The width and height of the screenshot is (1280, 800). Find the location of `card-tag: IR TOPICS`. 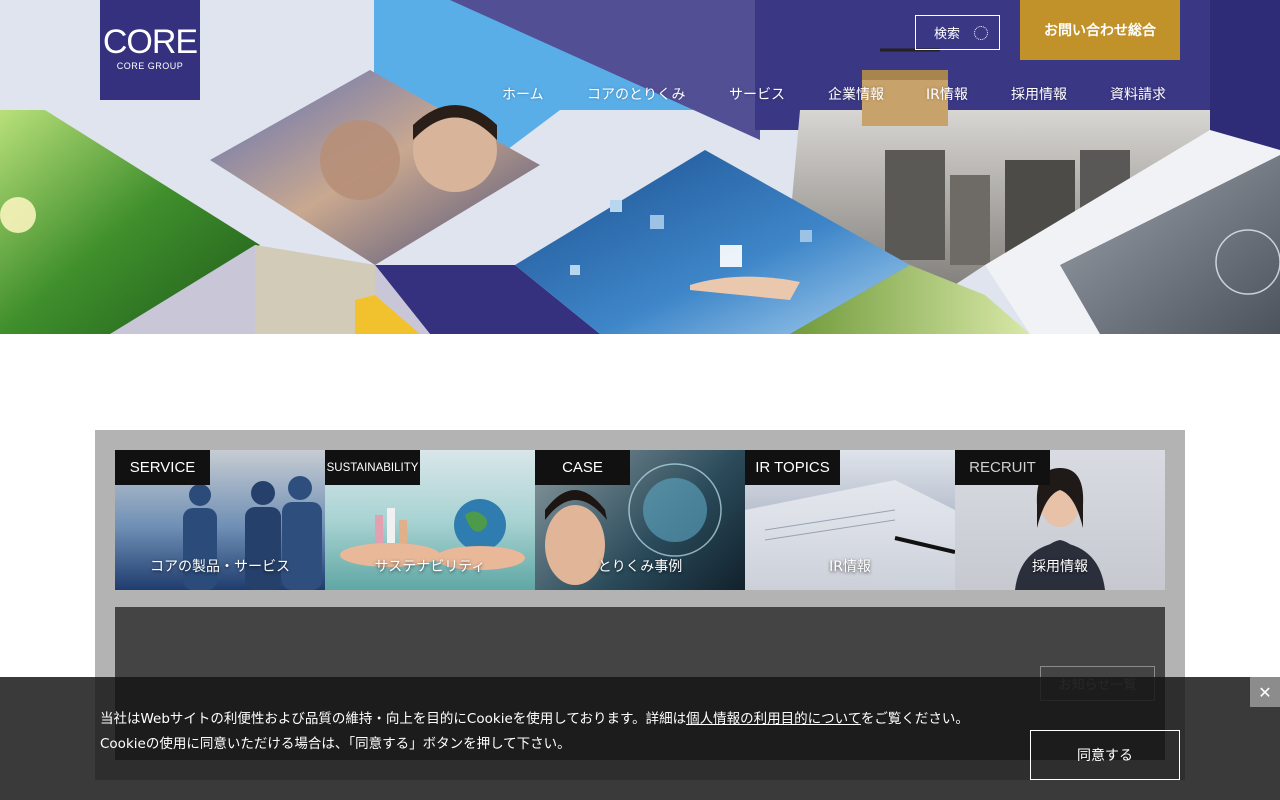

card-tag: IR TOPICS is located at coordinates (792, 467).